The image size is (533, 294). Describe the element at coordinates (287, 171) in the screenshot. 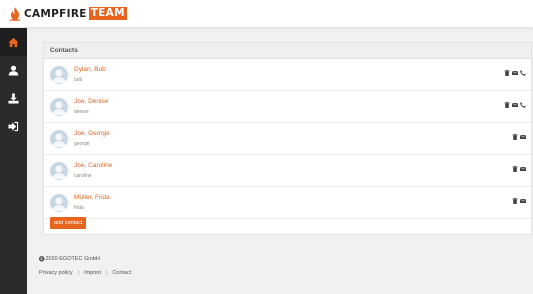

I see `list-item: Joe, Caroline caroline` at that location.